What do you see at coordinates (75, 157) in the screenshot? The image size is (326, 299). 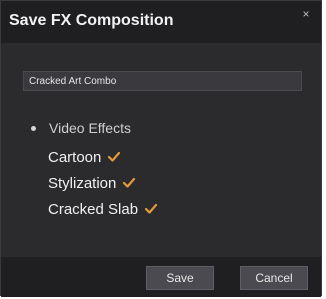 I see `tree-item-label: Cartoon` at bounding box center [75, 157].